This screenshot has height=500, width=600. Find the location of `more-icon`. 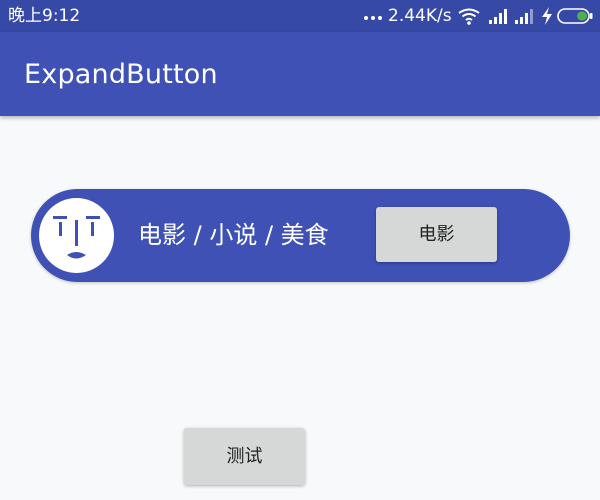

more-icon is located at coordinates (373, 18).